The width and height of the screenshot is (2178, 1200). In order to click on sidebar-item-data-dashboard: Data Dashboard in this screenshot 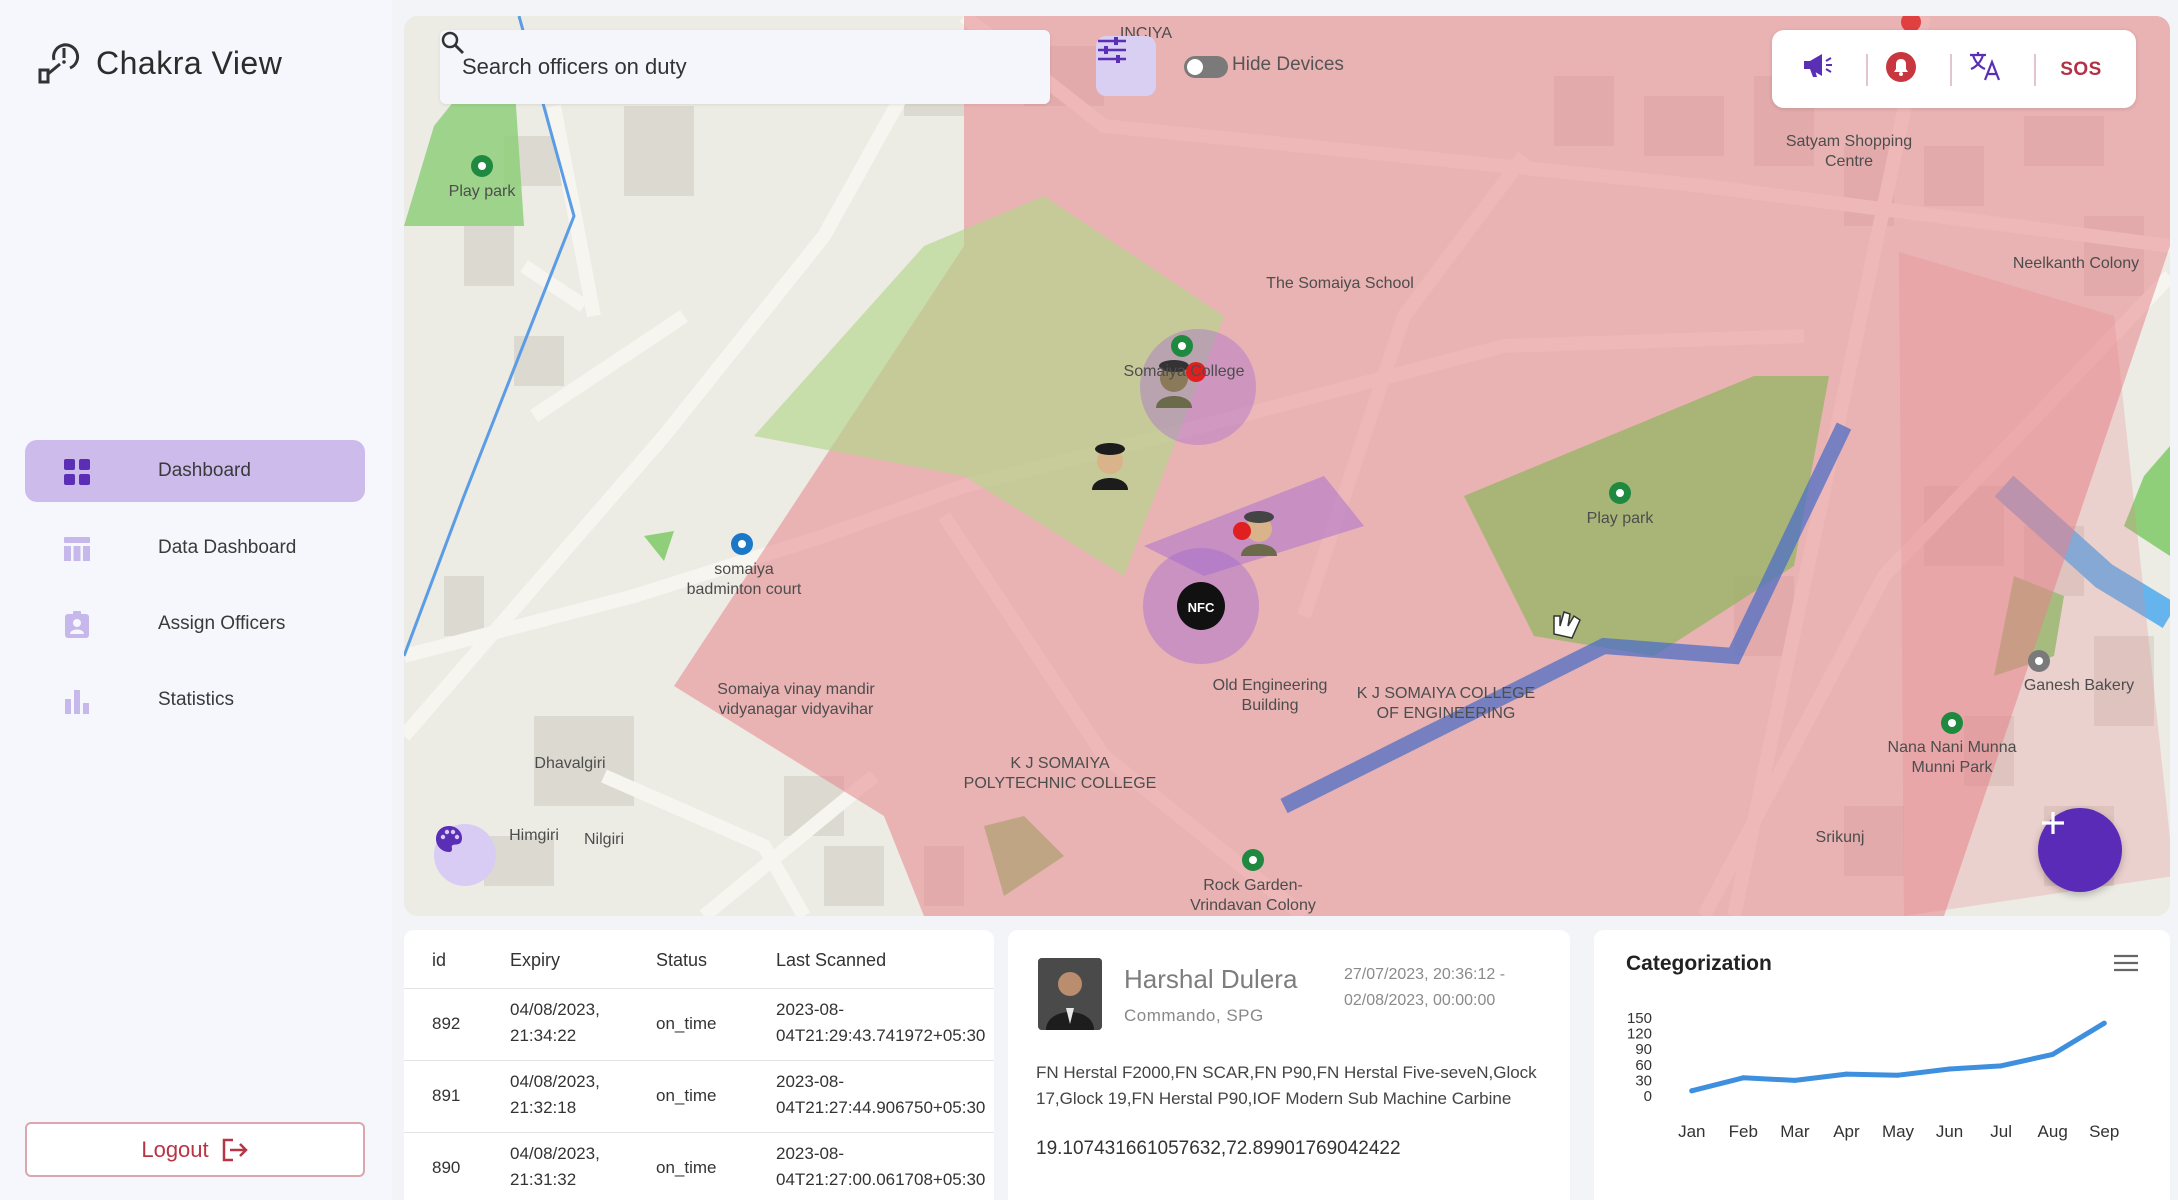, I will do `click(195, 548)`.